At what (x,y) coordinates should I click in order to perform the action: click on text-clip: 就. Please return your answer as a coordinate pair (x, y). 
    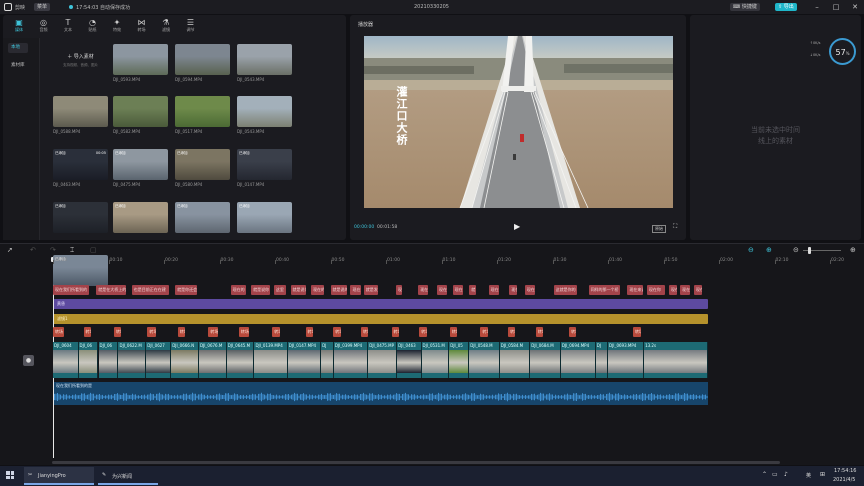
    Looking at the image, I should click on (473, 290).